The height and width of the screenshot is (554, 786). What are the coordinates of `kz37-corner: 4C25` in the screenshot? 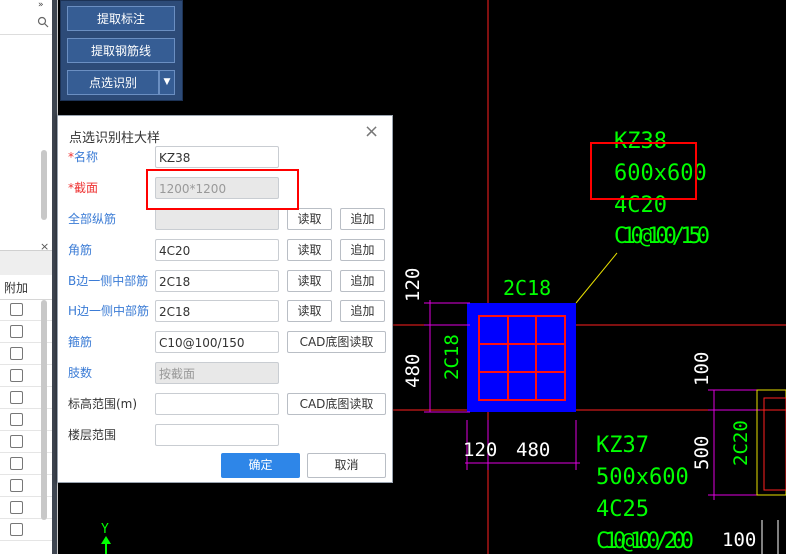 It's located at (622, 509).